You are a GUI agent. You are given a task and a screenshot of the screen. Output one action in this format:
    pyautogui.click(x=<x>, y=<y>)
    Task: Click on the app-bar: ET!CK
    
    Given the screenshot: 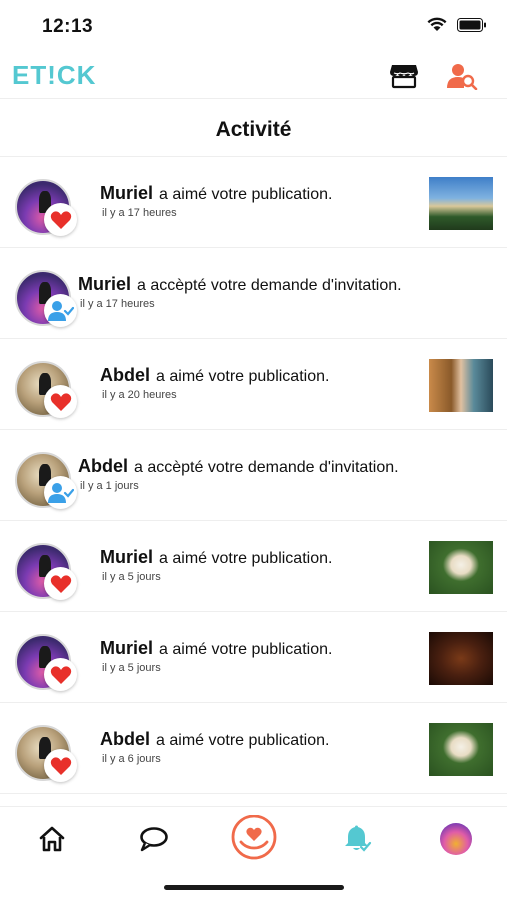 What is the action you would take?
    pyautogui.click(x=253, y=75)
    